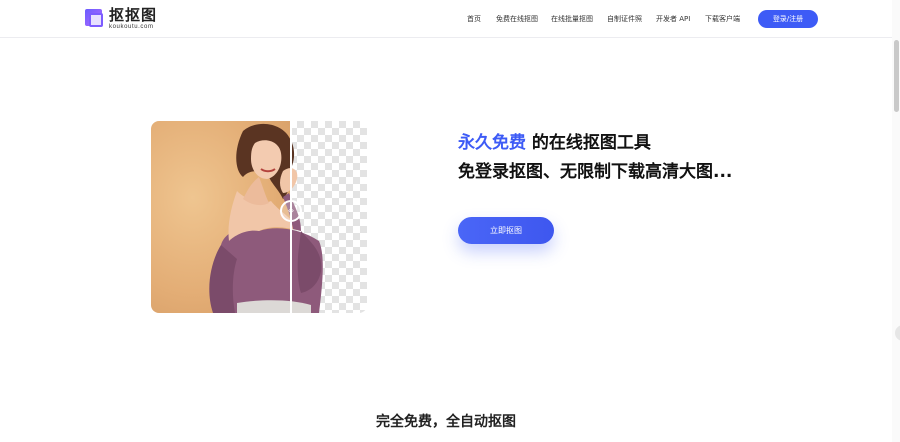 Image resolution: width=900 pixels, height=442 pixels. I want to click on nav-item-download-client: 下载客户端, so click(722, 19).